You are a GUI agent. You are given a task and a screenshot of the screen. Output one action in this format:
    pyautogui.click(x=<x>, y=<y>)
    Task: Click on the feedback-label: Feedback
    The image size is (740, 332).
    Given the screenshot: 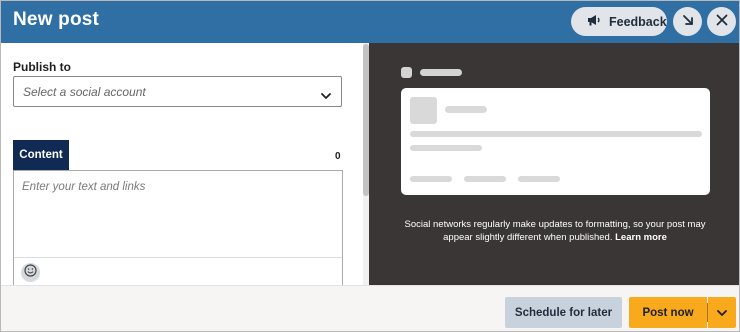 What is the action you would take?
    pyautogui.click(x=638, y=21)
    